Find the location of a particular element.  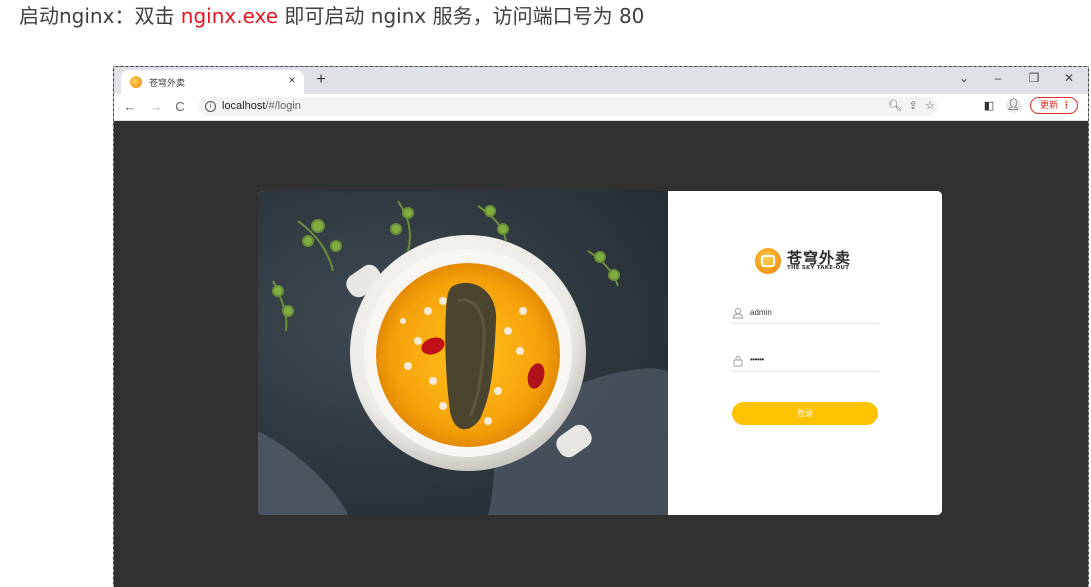

bookmark-star-icon: ☆ is located at coordinates (930, 106).